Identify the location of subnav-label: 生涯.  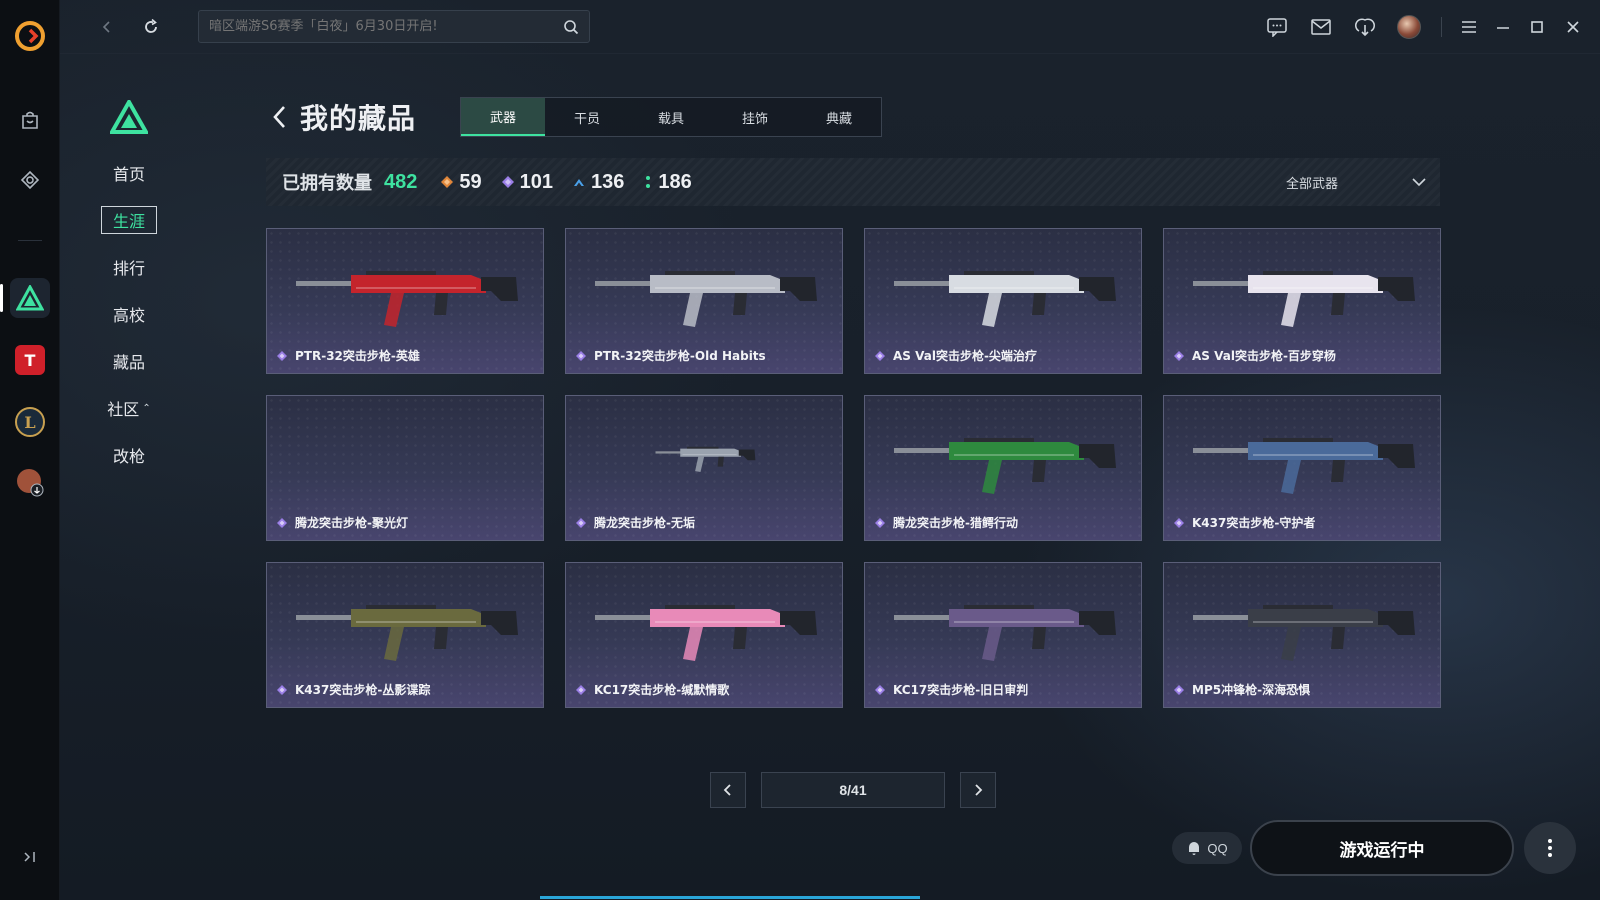
(128, 221).